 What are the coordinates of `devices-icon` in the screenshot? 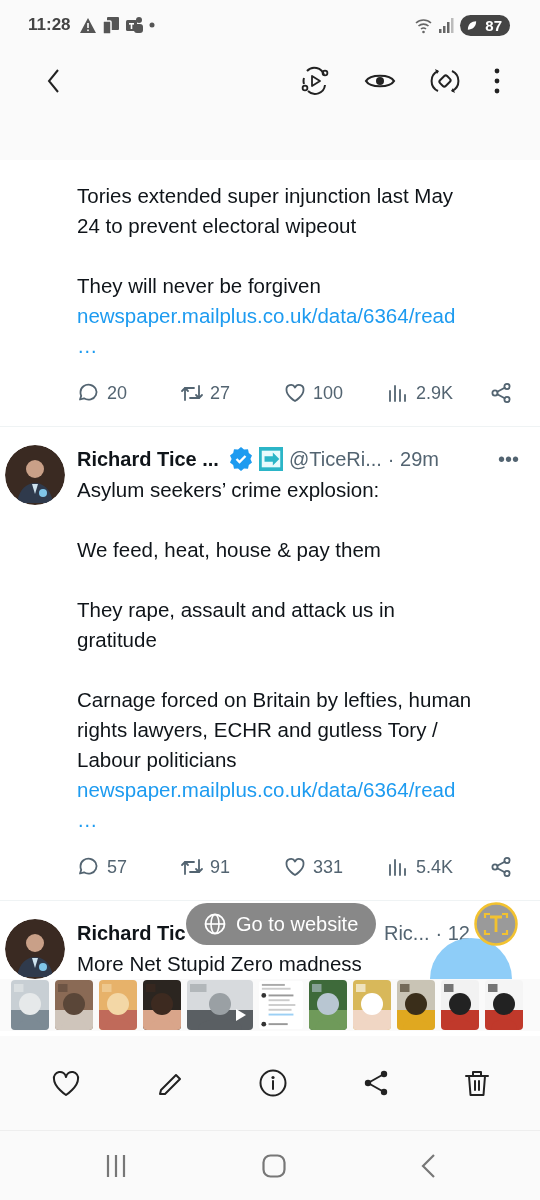 It's located at (110, 25).